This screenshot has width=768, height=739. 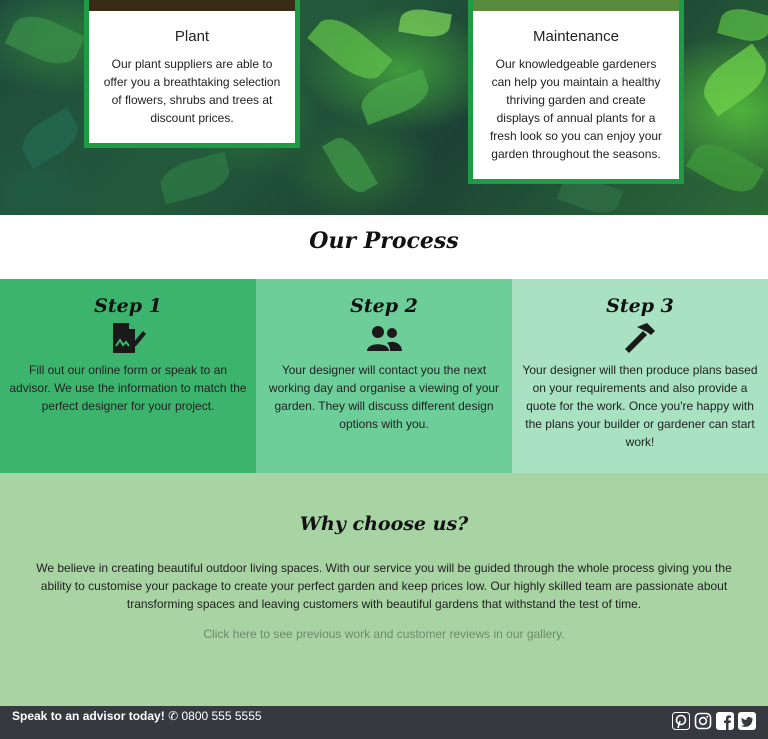 I want to click on form-signature-icon, so click(x=128, y=338).